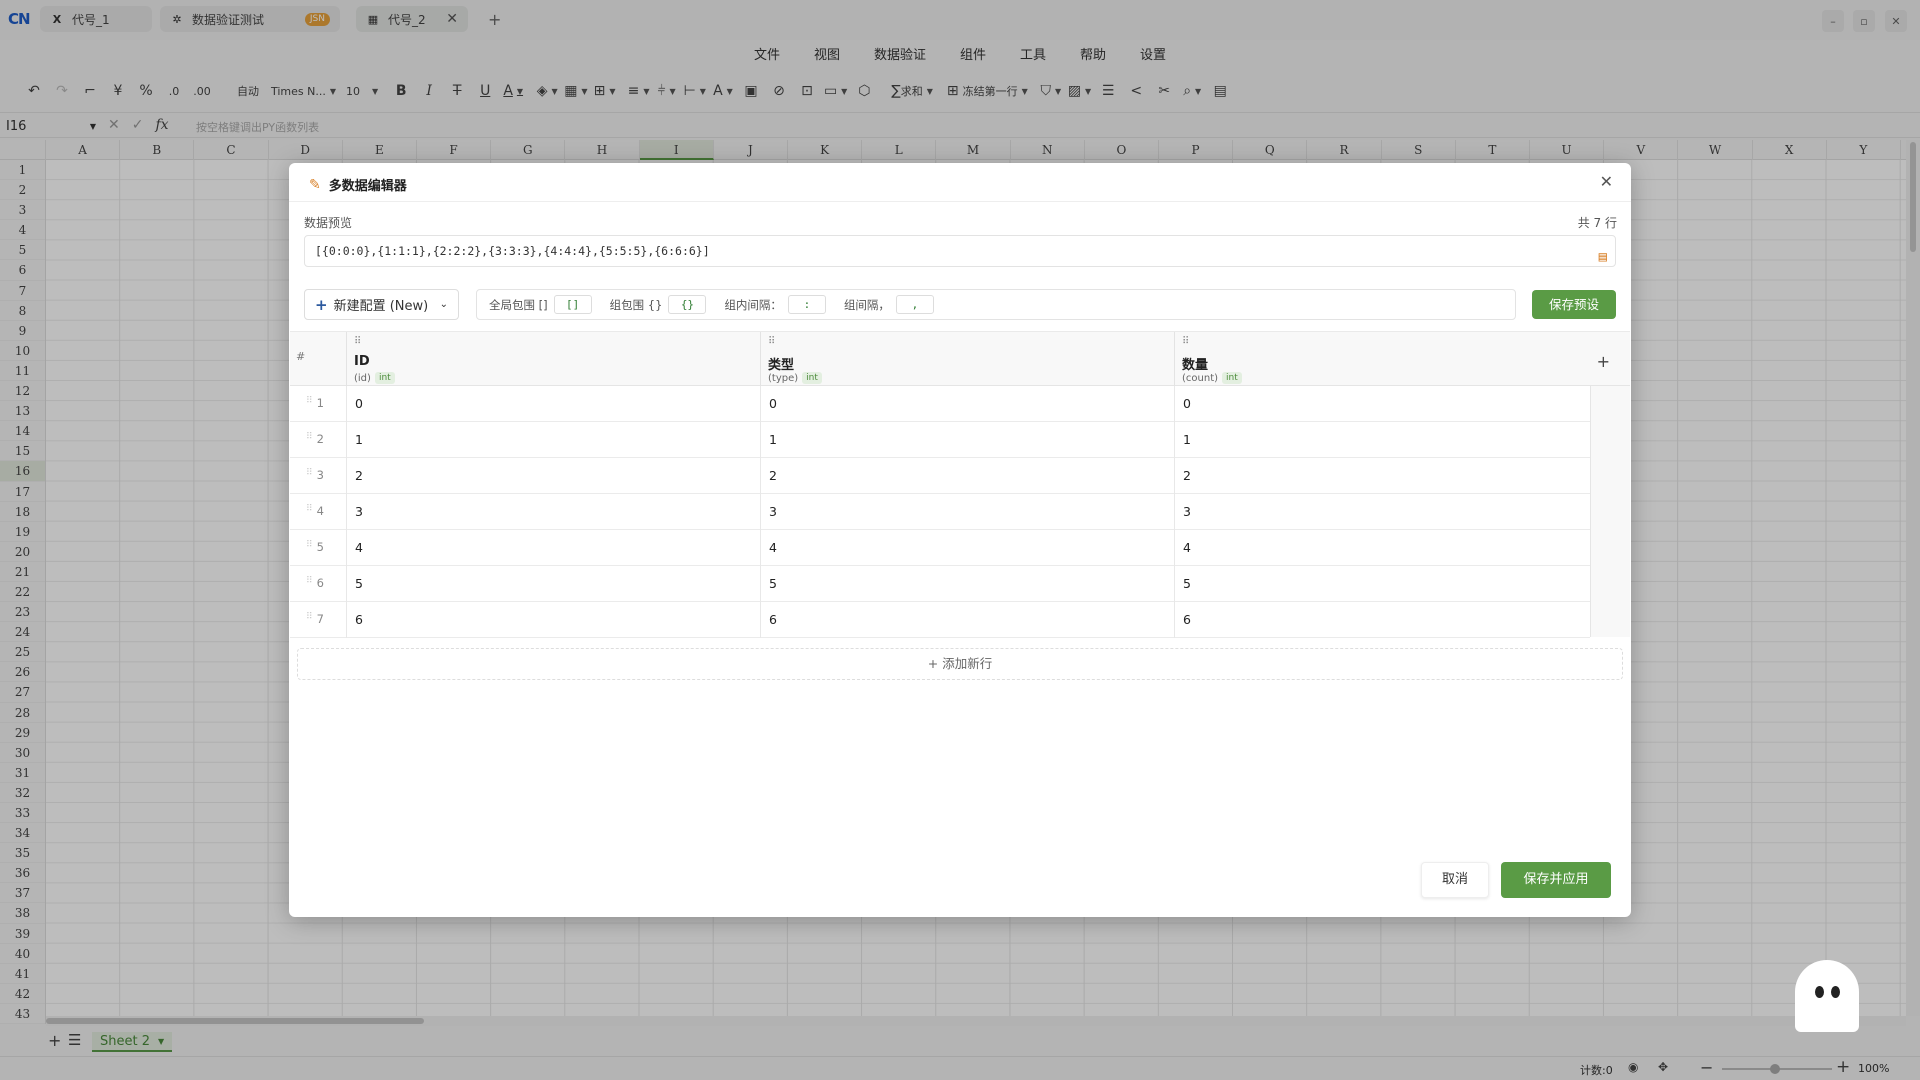 Image resolution: width=1920 pixels, height=1080 pixels. Describe the element at coordinates (753, 304) in the screenshot. I see `inner-separator-label: 组内间隔：` at that location.